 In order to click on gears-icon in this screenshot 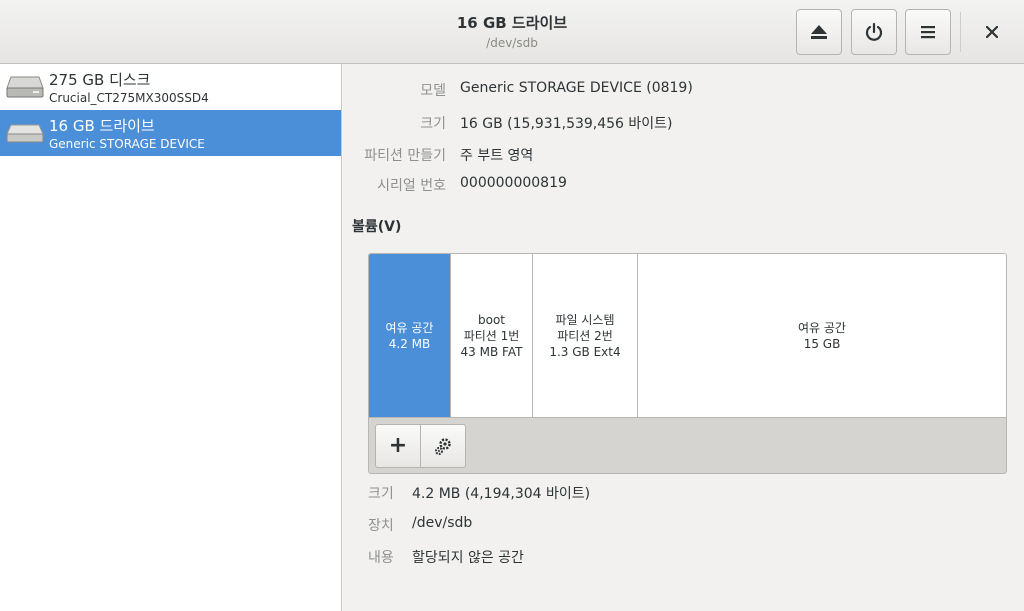, I will do `click(443, 446)`.